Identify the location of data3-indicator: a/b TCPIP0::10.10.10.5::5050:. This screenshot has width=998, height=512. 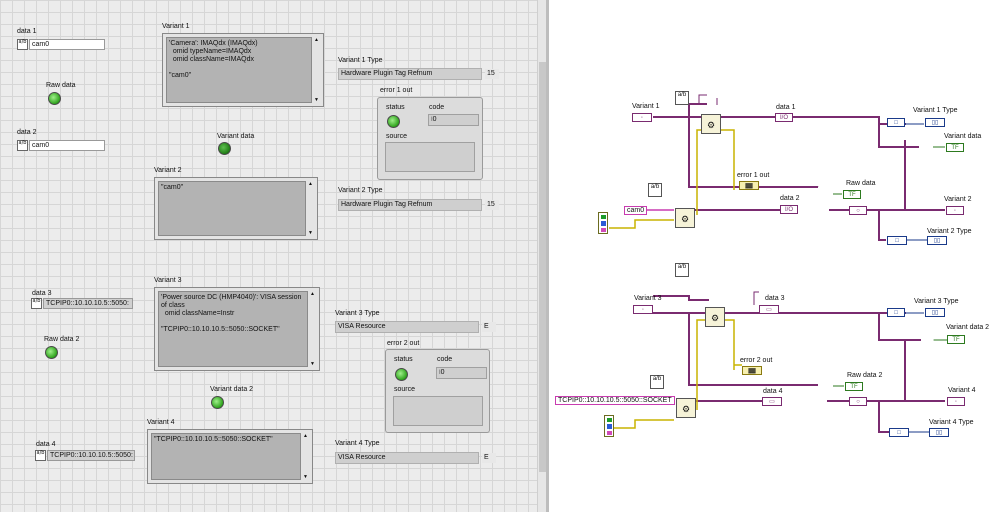
(82, 303).